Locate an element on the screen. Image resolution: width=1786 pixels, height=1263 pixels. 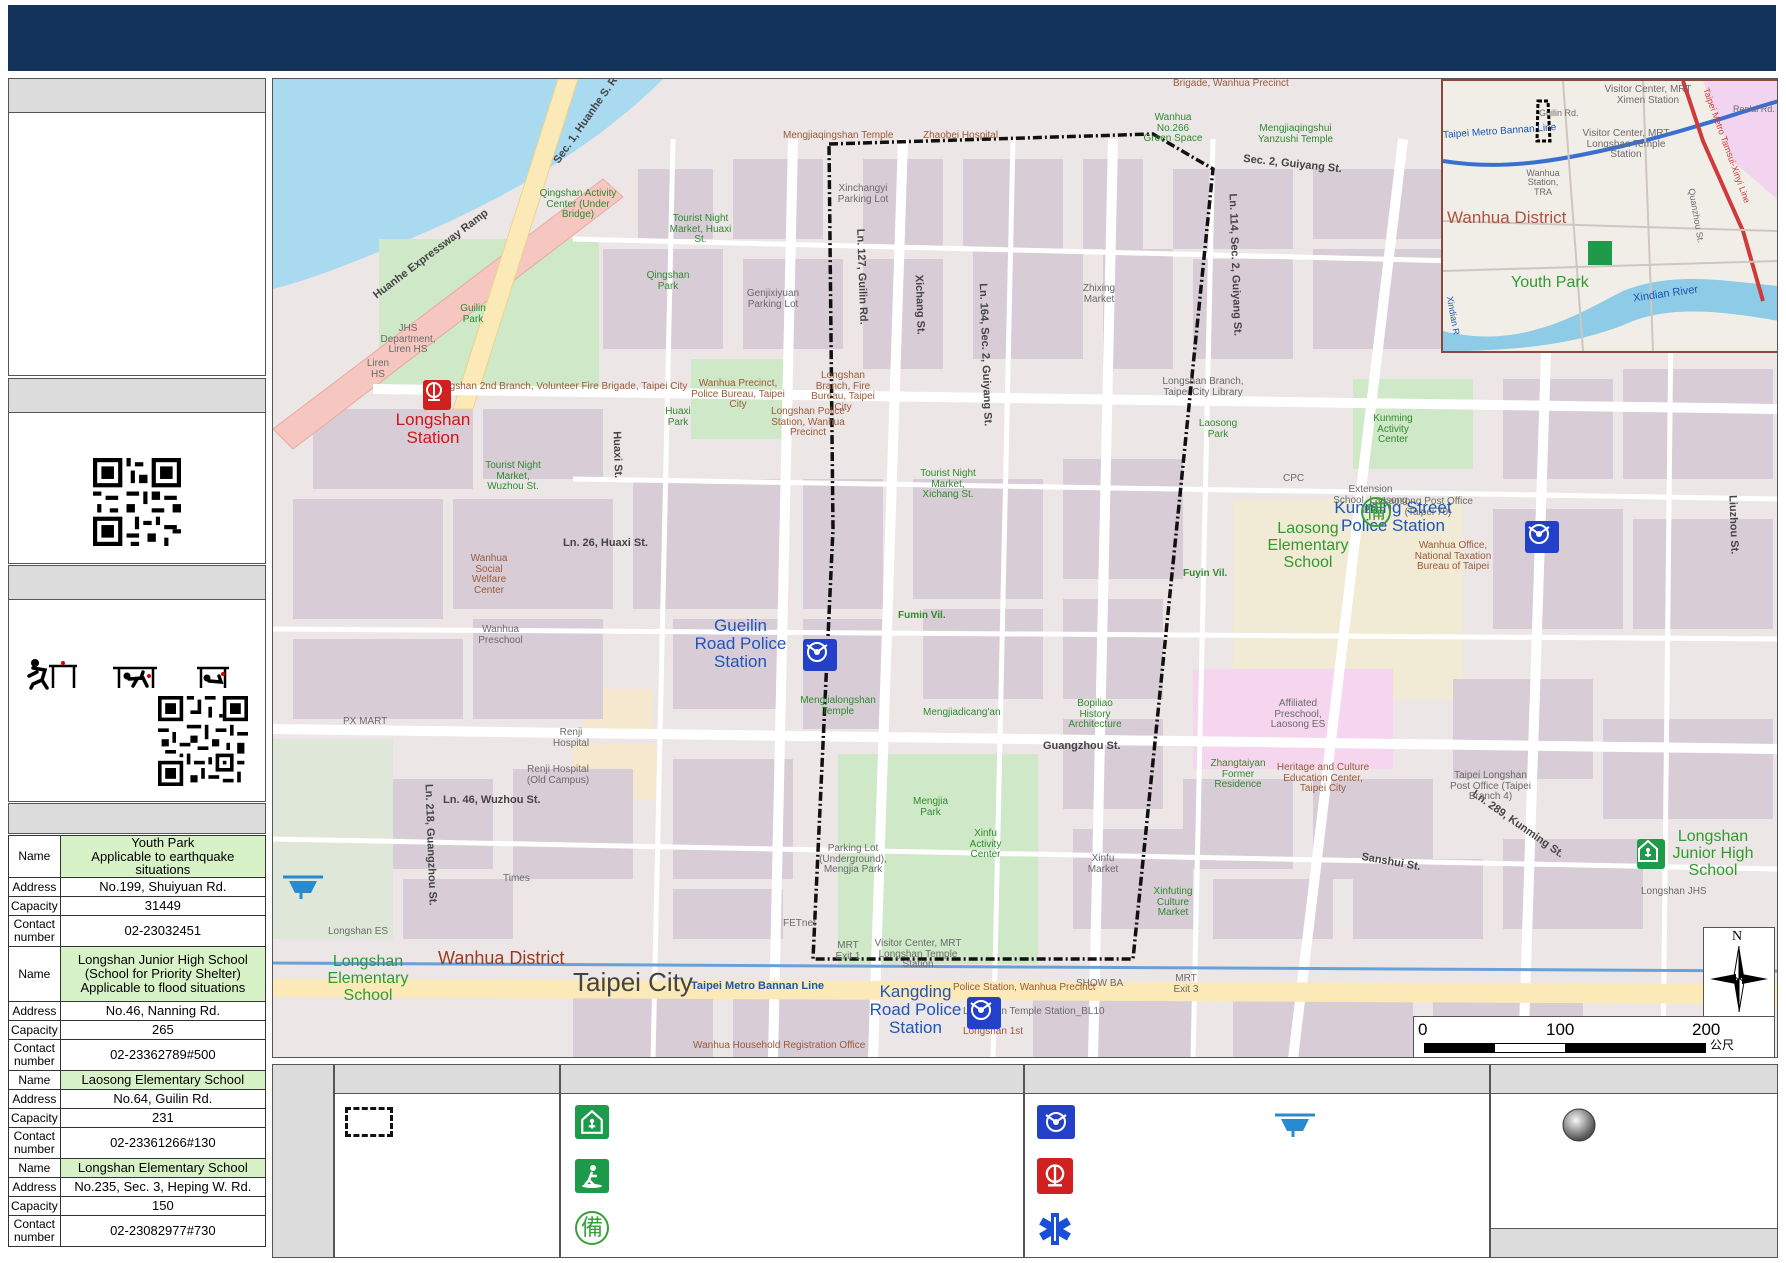
place-label: Affiliated Preschool, Laosong ES is located at coordinates (1298, 714).